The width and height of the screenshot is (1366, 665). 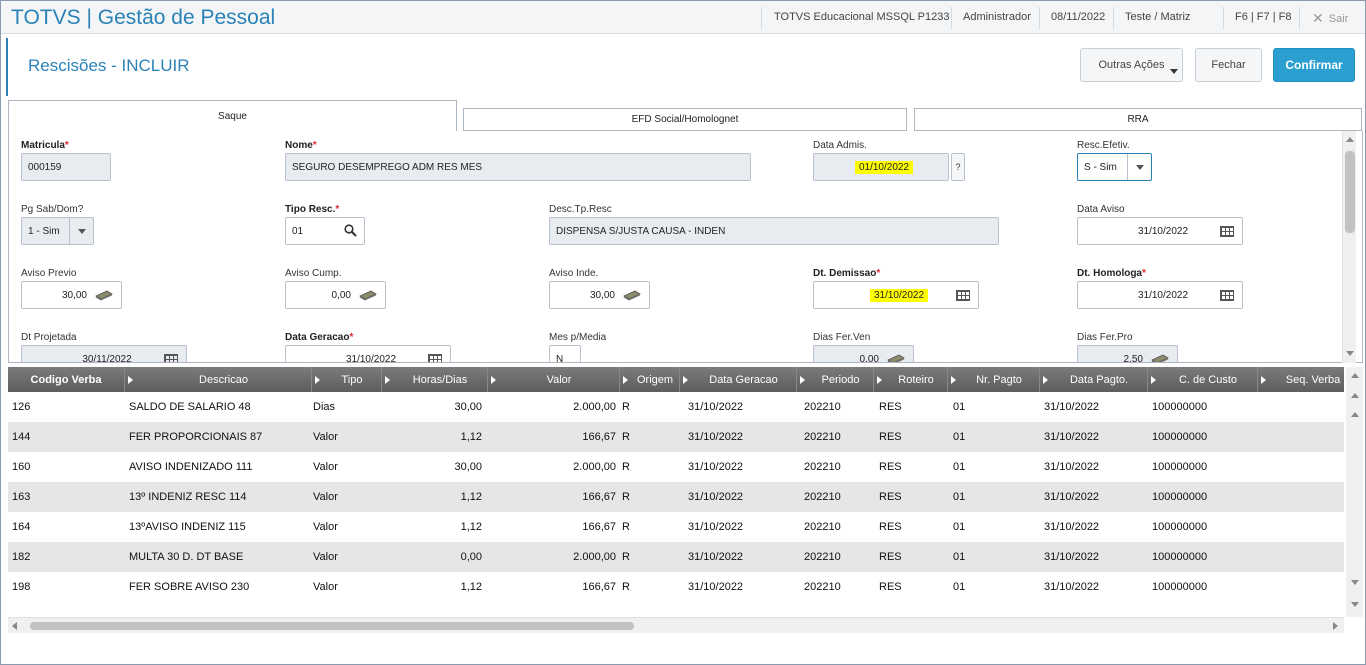 I want to click on help-button: ?, so click(x=958, y=167).